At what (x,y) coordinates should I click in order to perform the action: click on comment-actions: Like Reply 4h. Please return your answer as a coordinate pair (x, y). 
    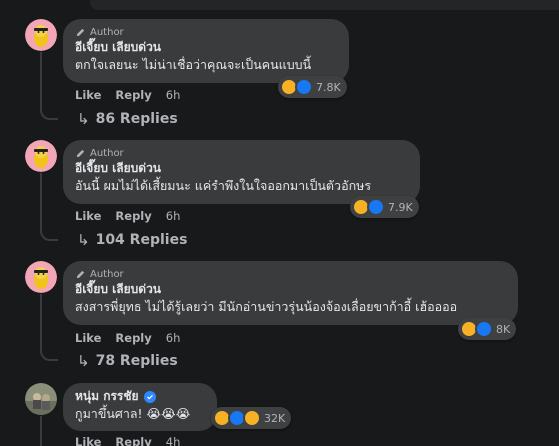
    Looking at the image, I should click on (127, 440).